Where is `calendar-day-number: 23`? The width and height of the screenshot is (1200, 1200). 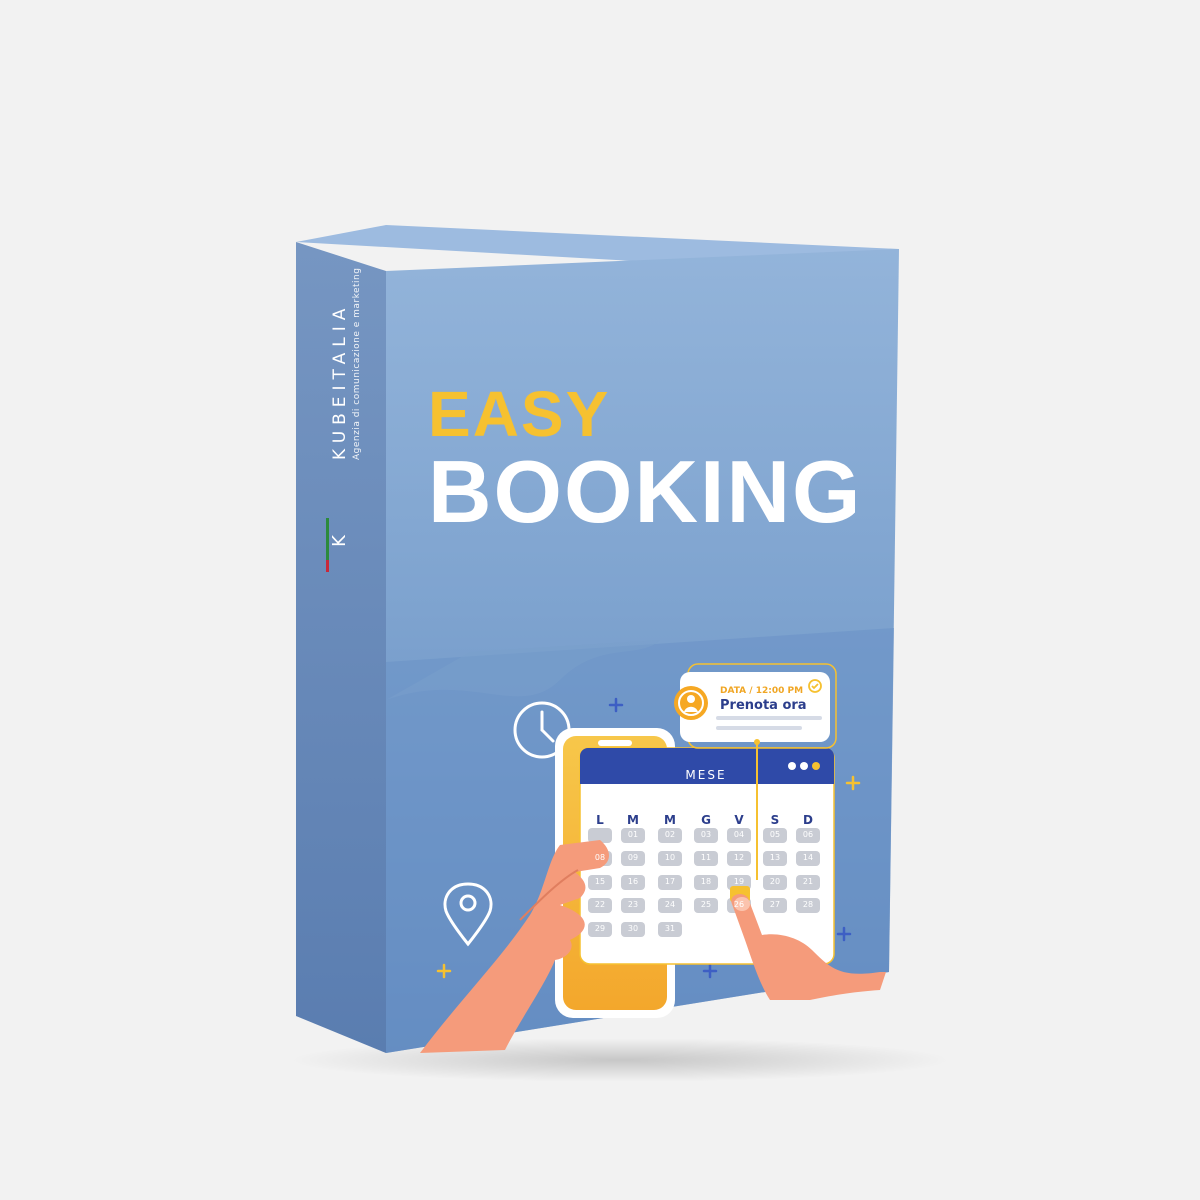
calendar-day-number: 23 is located at coordinates (633, 904).